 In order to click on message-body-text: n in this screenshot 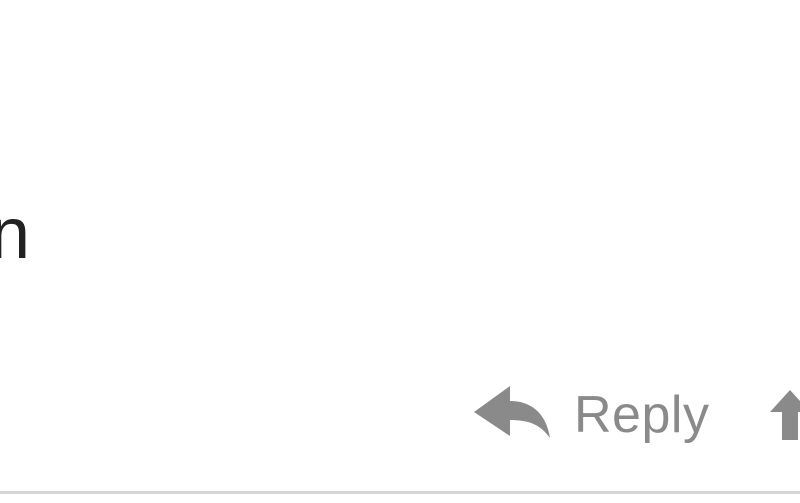, I will do `click(15, 234)`.